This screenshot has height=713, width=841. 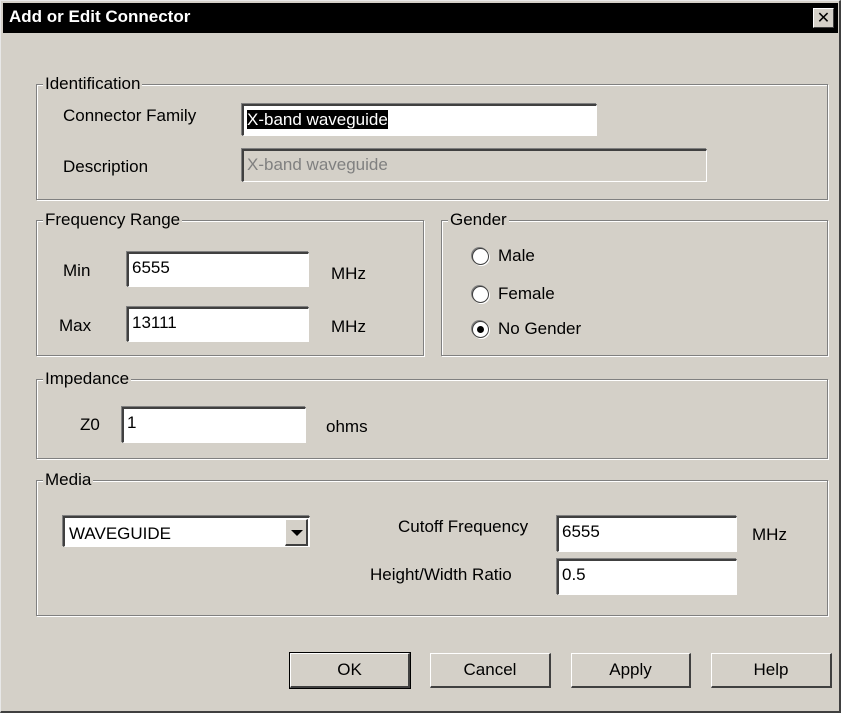 What do you see at coordinates (218, 269) in the screenshot?
I see `min-frequency-input: 6555` at bounding box center [218, 269].